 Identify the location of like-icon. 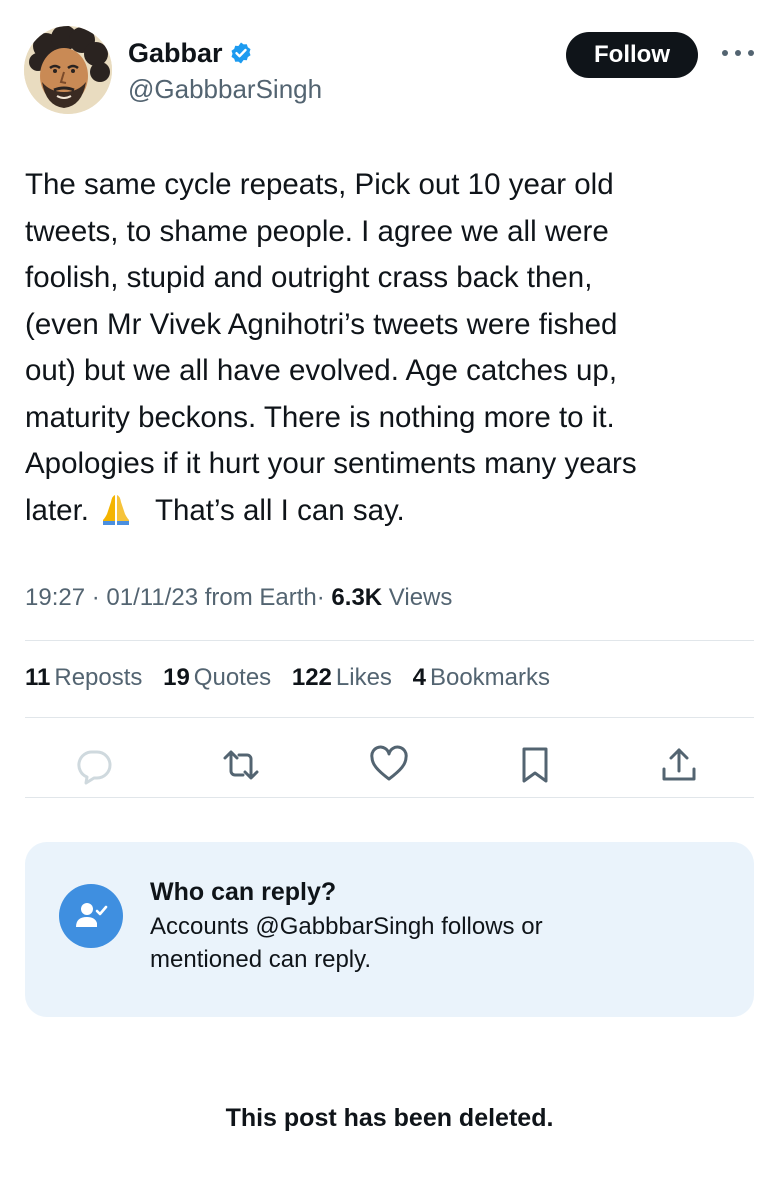
(389, 765).